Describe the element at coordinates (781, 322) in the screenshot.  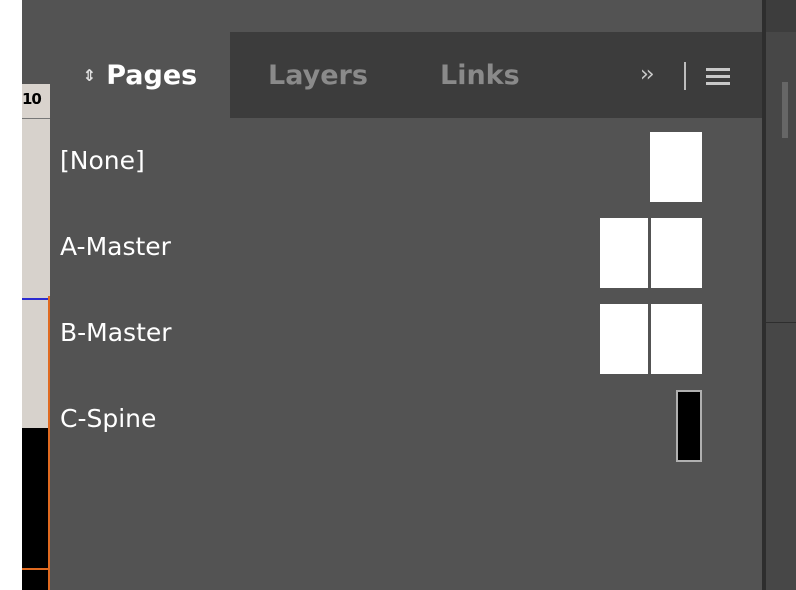
I see `dock-divider` at that location.